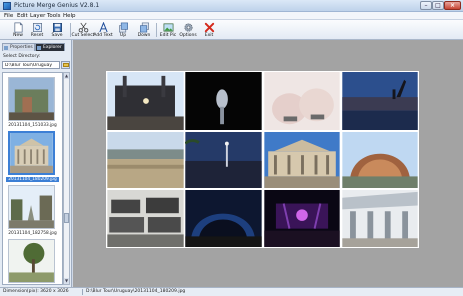  I want to click on window-title: Picture Merge Genius V2.8.1, so click(57, 5).